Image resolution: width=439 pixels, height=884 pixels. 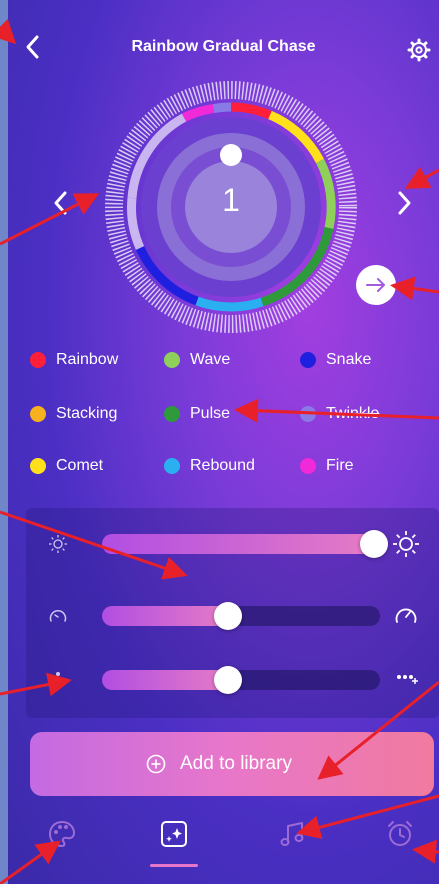 What do you see at coordinates (8, 31) in the screenshot?
I see `annotation-arrow-back` at bounding box center [8, 31].